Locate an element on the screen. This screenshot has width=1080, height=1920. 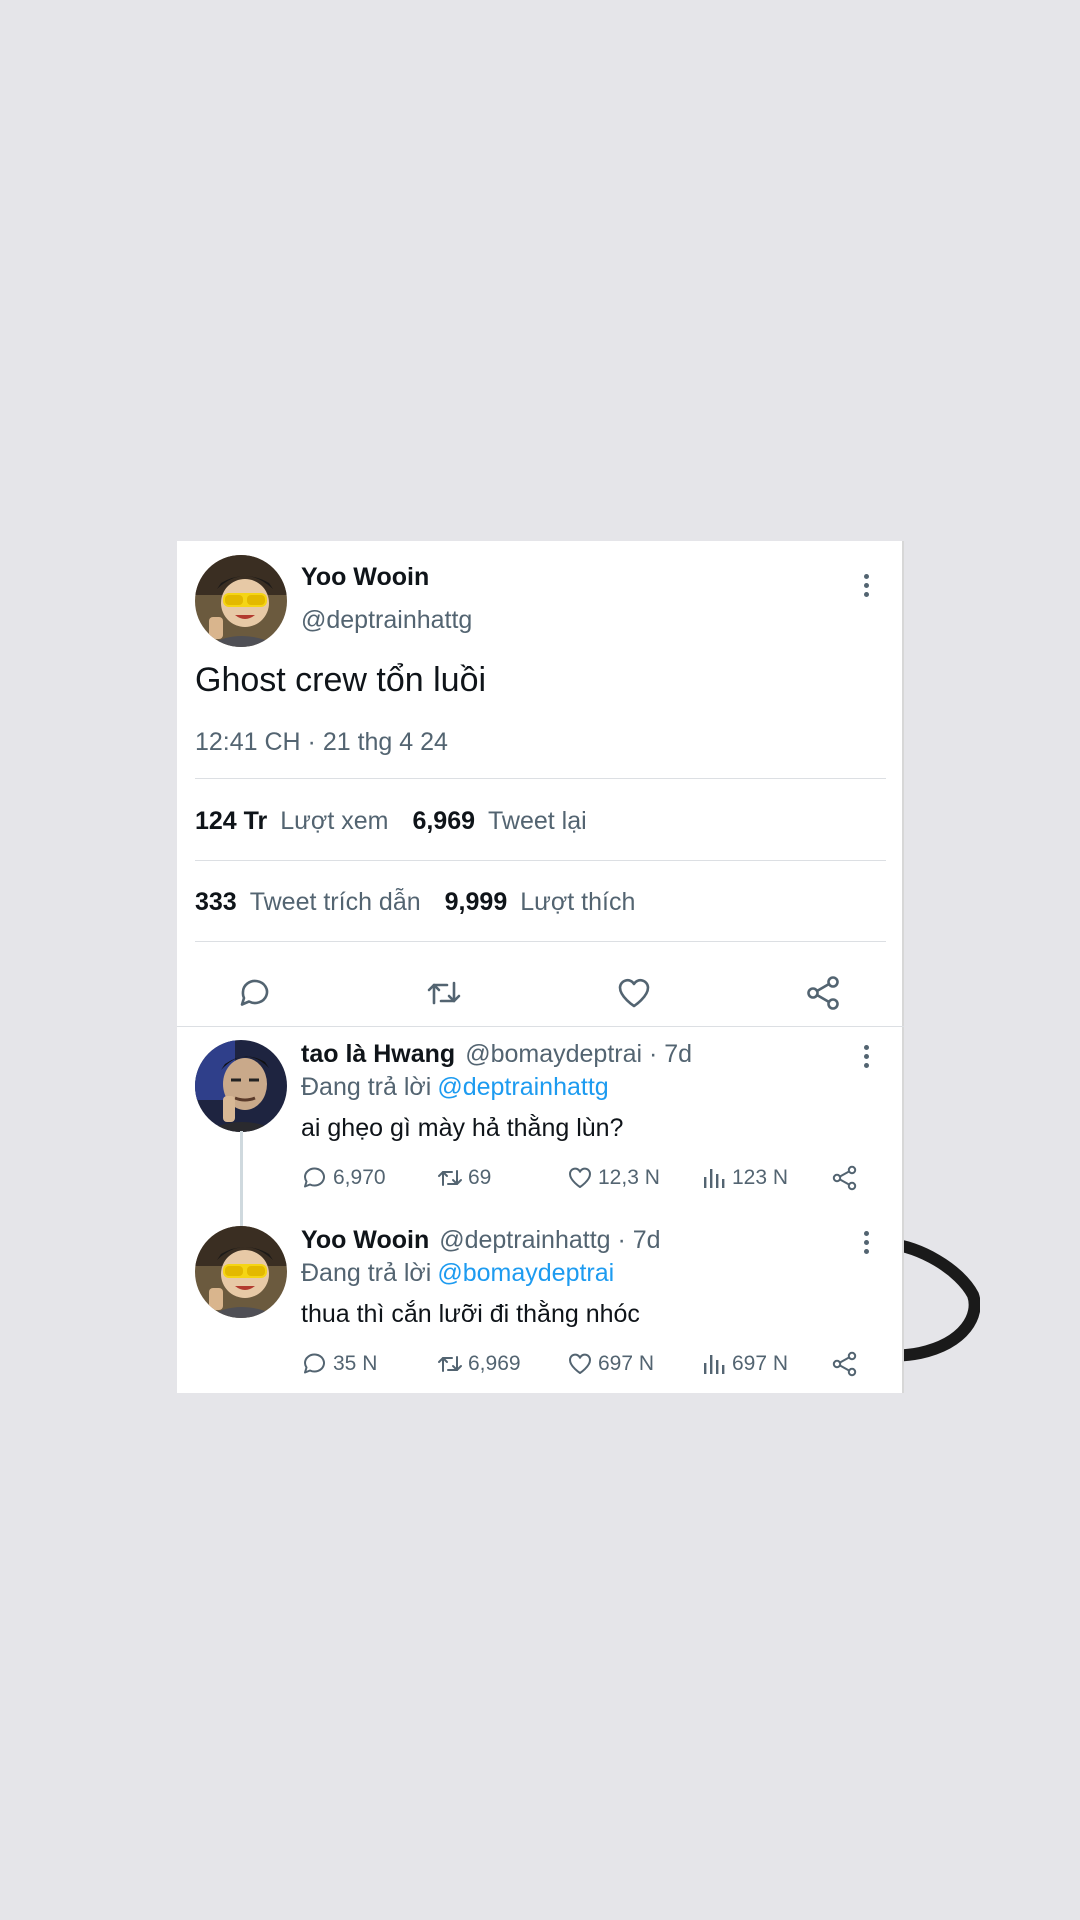
reply-text: thua thì cắn lưỡi đi thằng nhóc is located at coordinates (470, 1314).